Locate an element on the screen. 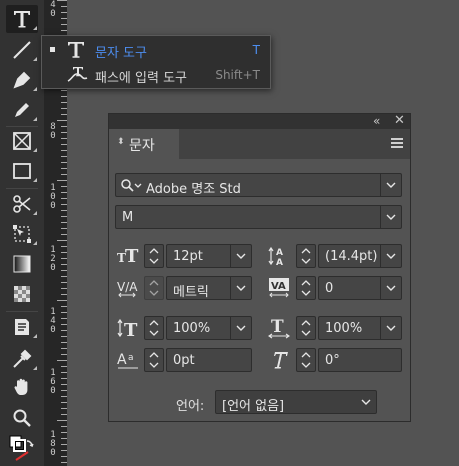 Image resolution: width=459 pixels, height=466 pixels. skew-stepper is located at coordinates (306, 360).